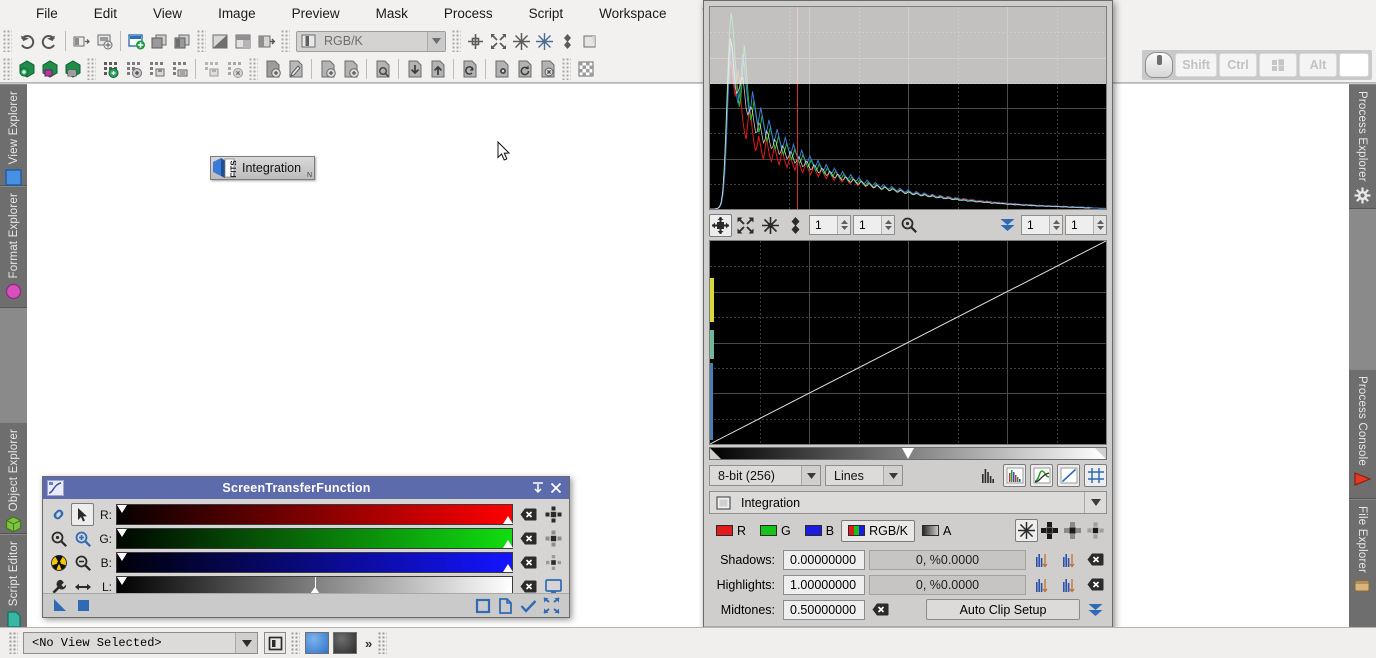 This screenshot has height=658, width=1376. I want to click on preview-icon, so click(275, 643).